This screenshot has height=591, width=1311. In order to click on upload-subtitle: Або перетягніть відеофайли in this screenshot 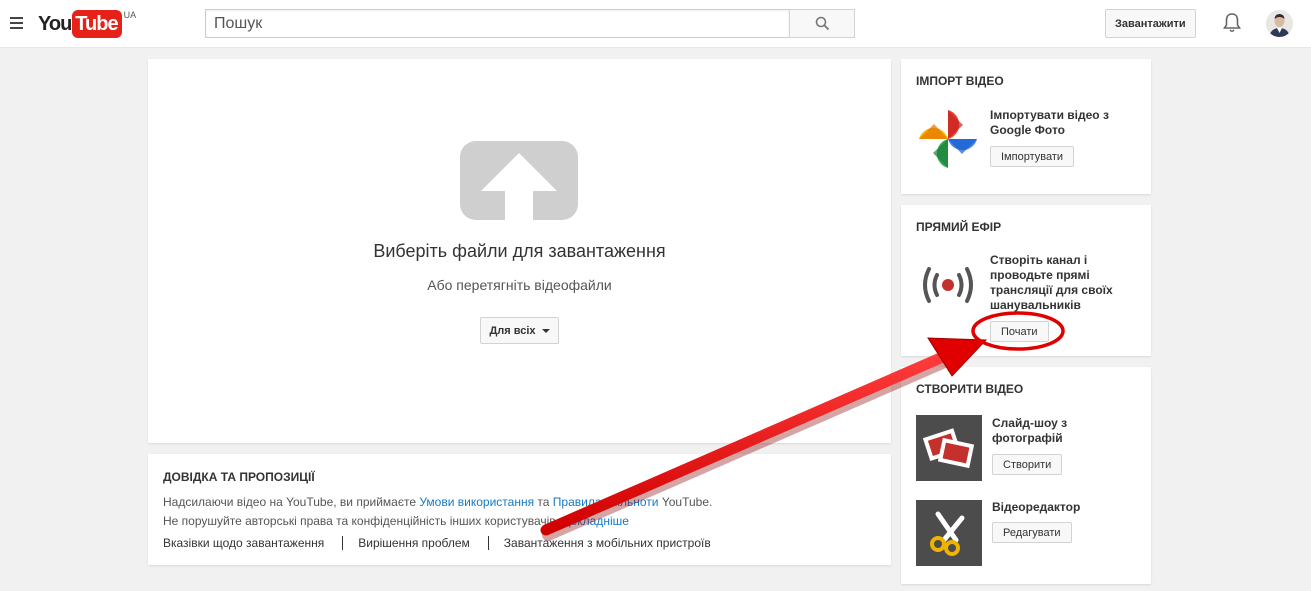, I will do `click(519, 285)`.